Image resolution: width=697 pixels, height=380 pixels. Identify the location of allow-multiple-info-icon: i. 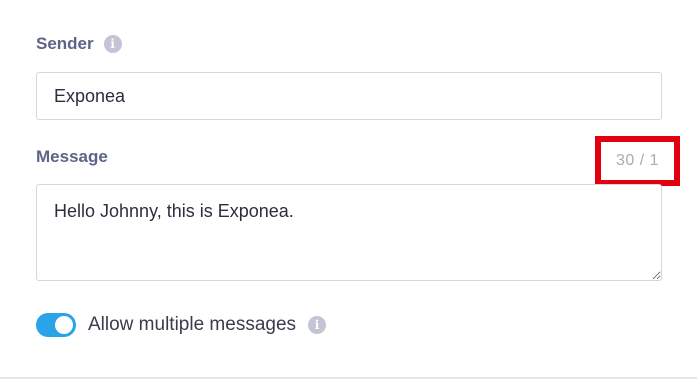
(317, 325).